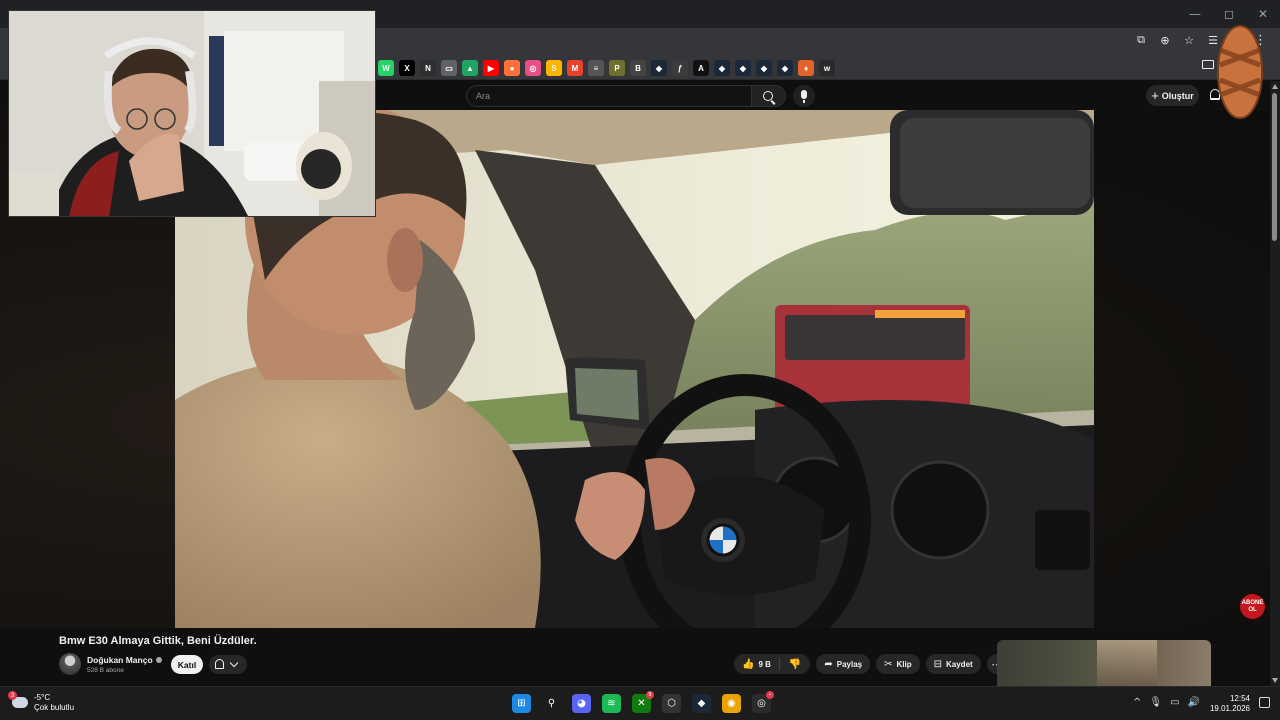 The image size is (1280, 720). Describe the element at coordinates (680, 68) in the screenshot. I see `pen-icon: ƒ` at that location.